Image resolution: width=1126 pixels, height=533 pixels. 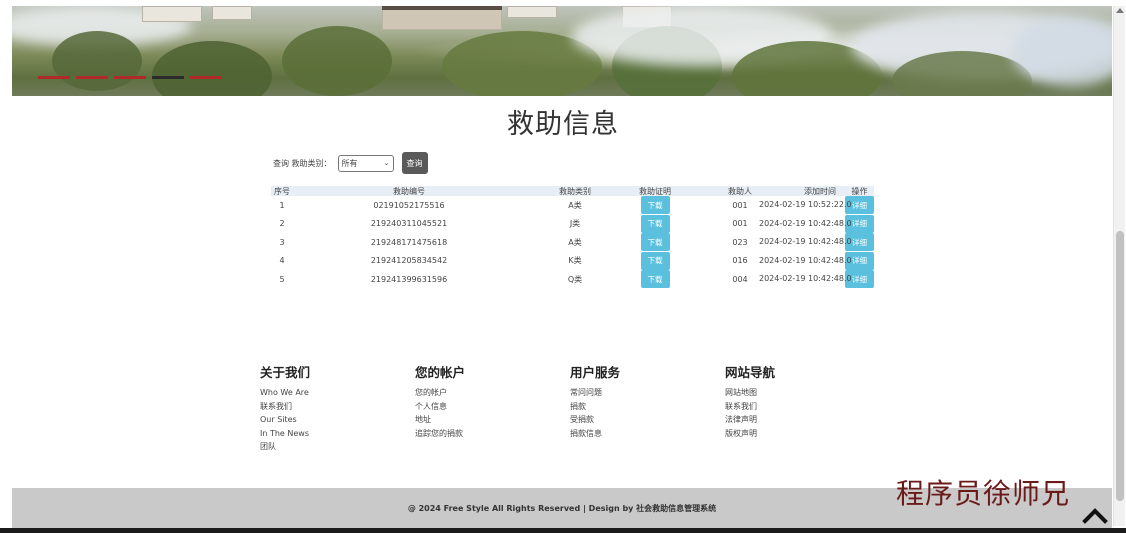 I want to click on footer-link: In The News, so click(x=337, y=434).